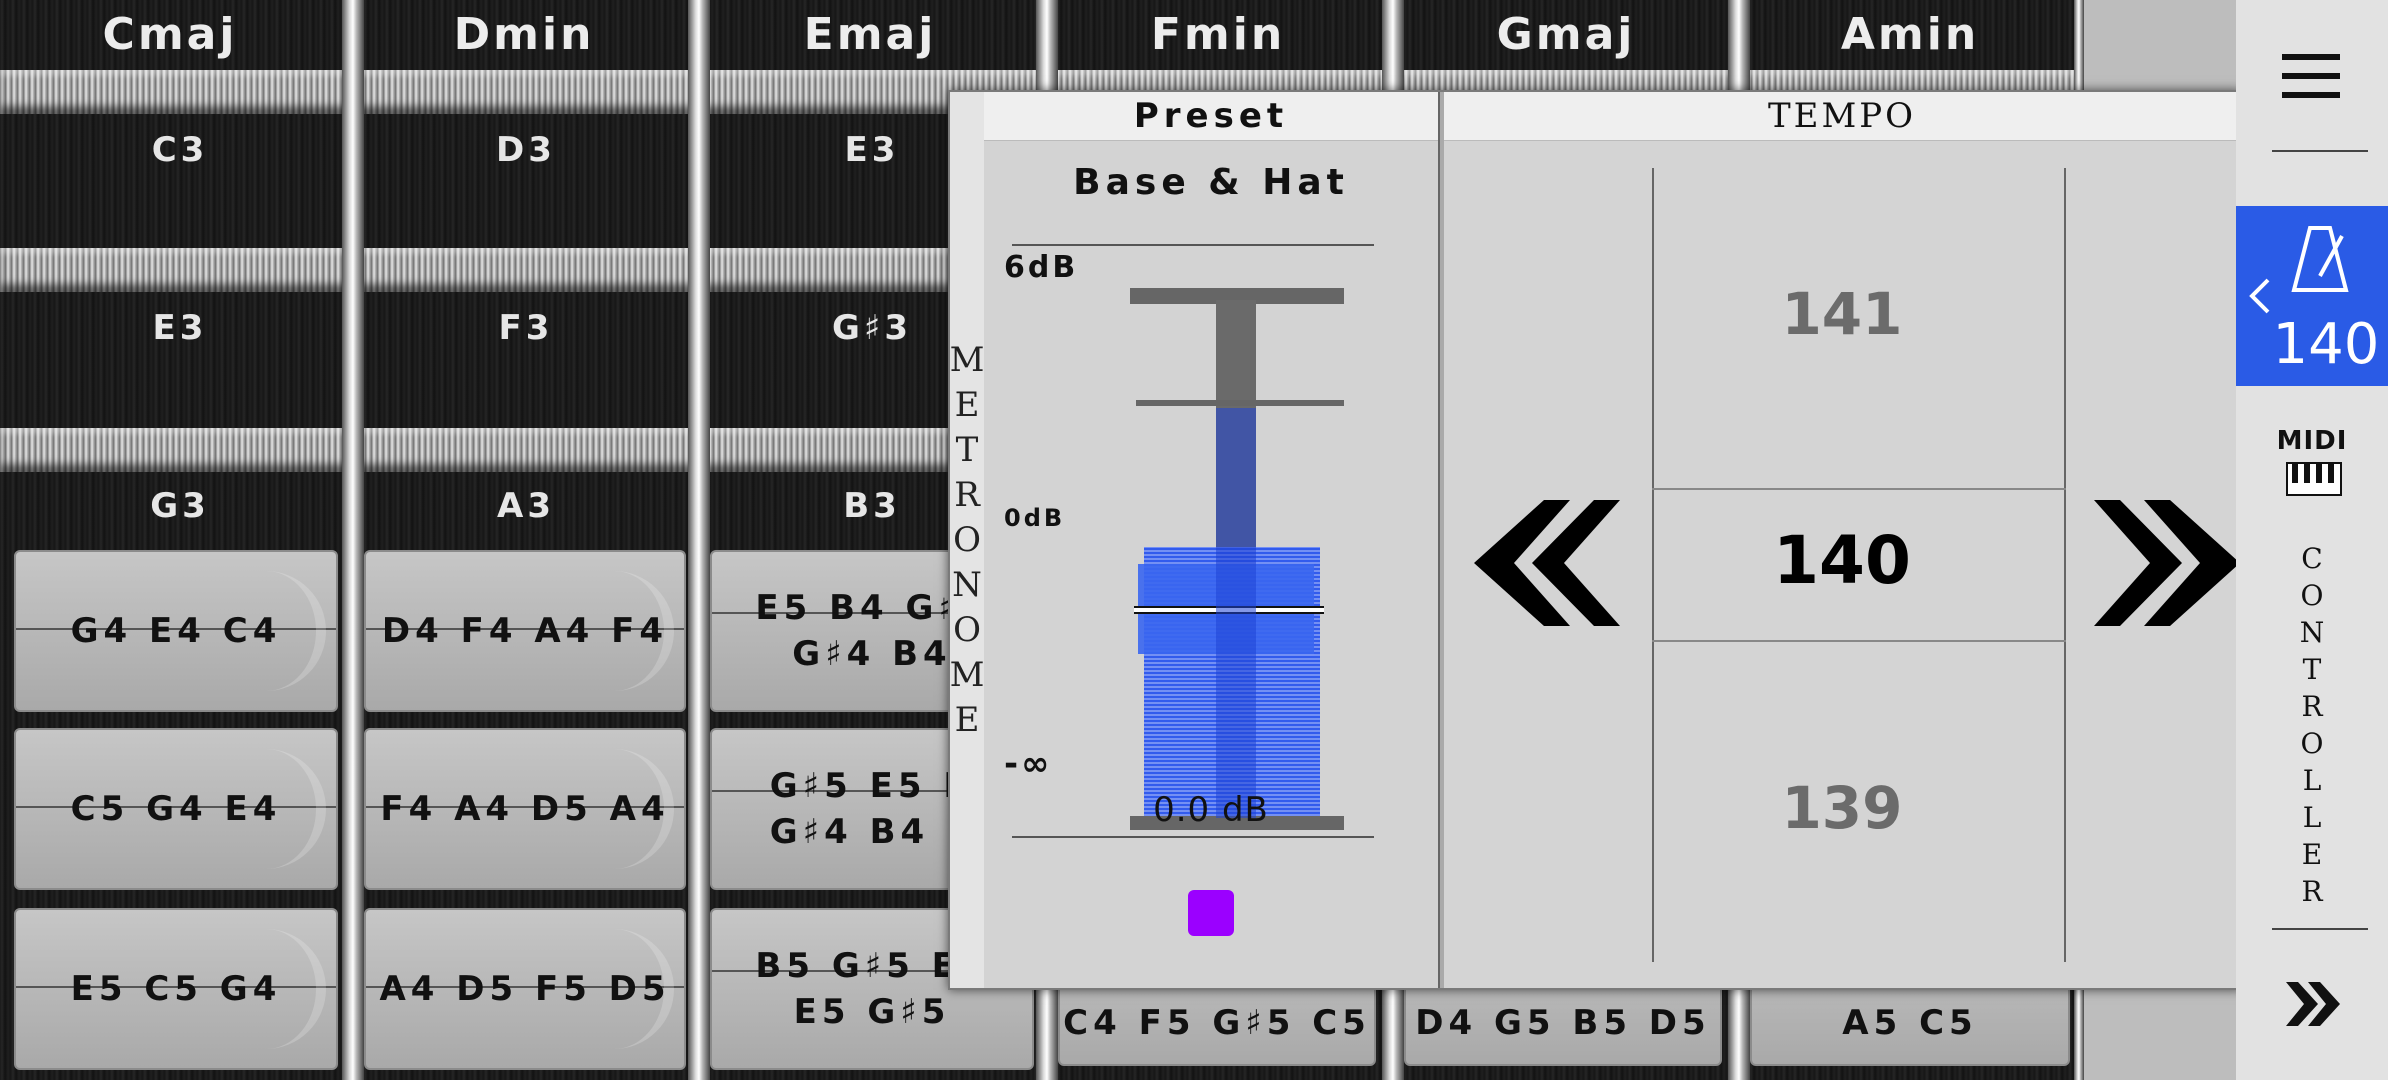  I want to click on pad-notes: F4 A4 D5 A4, so click(525, 809).